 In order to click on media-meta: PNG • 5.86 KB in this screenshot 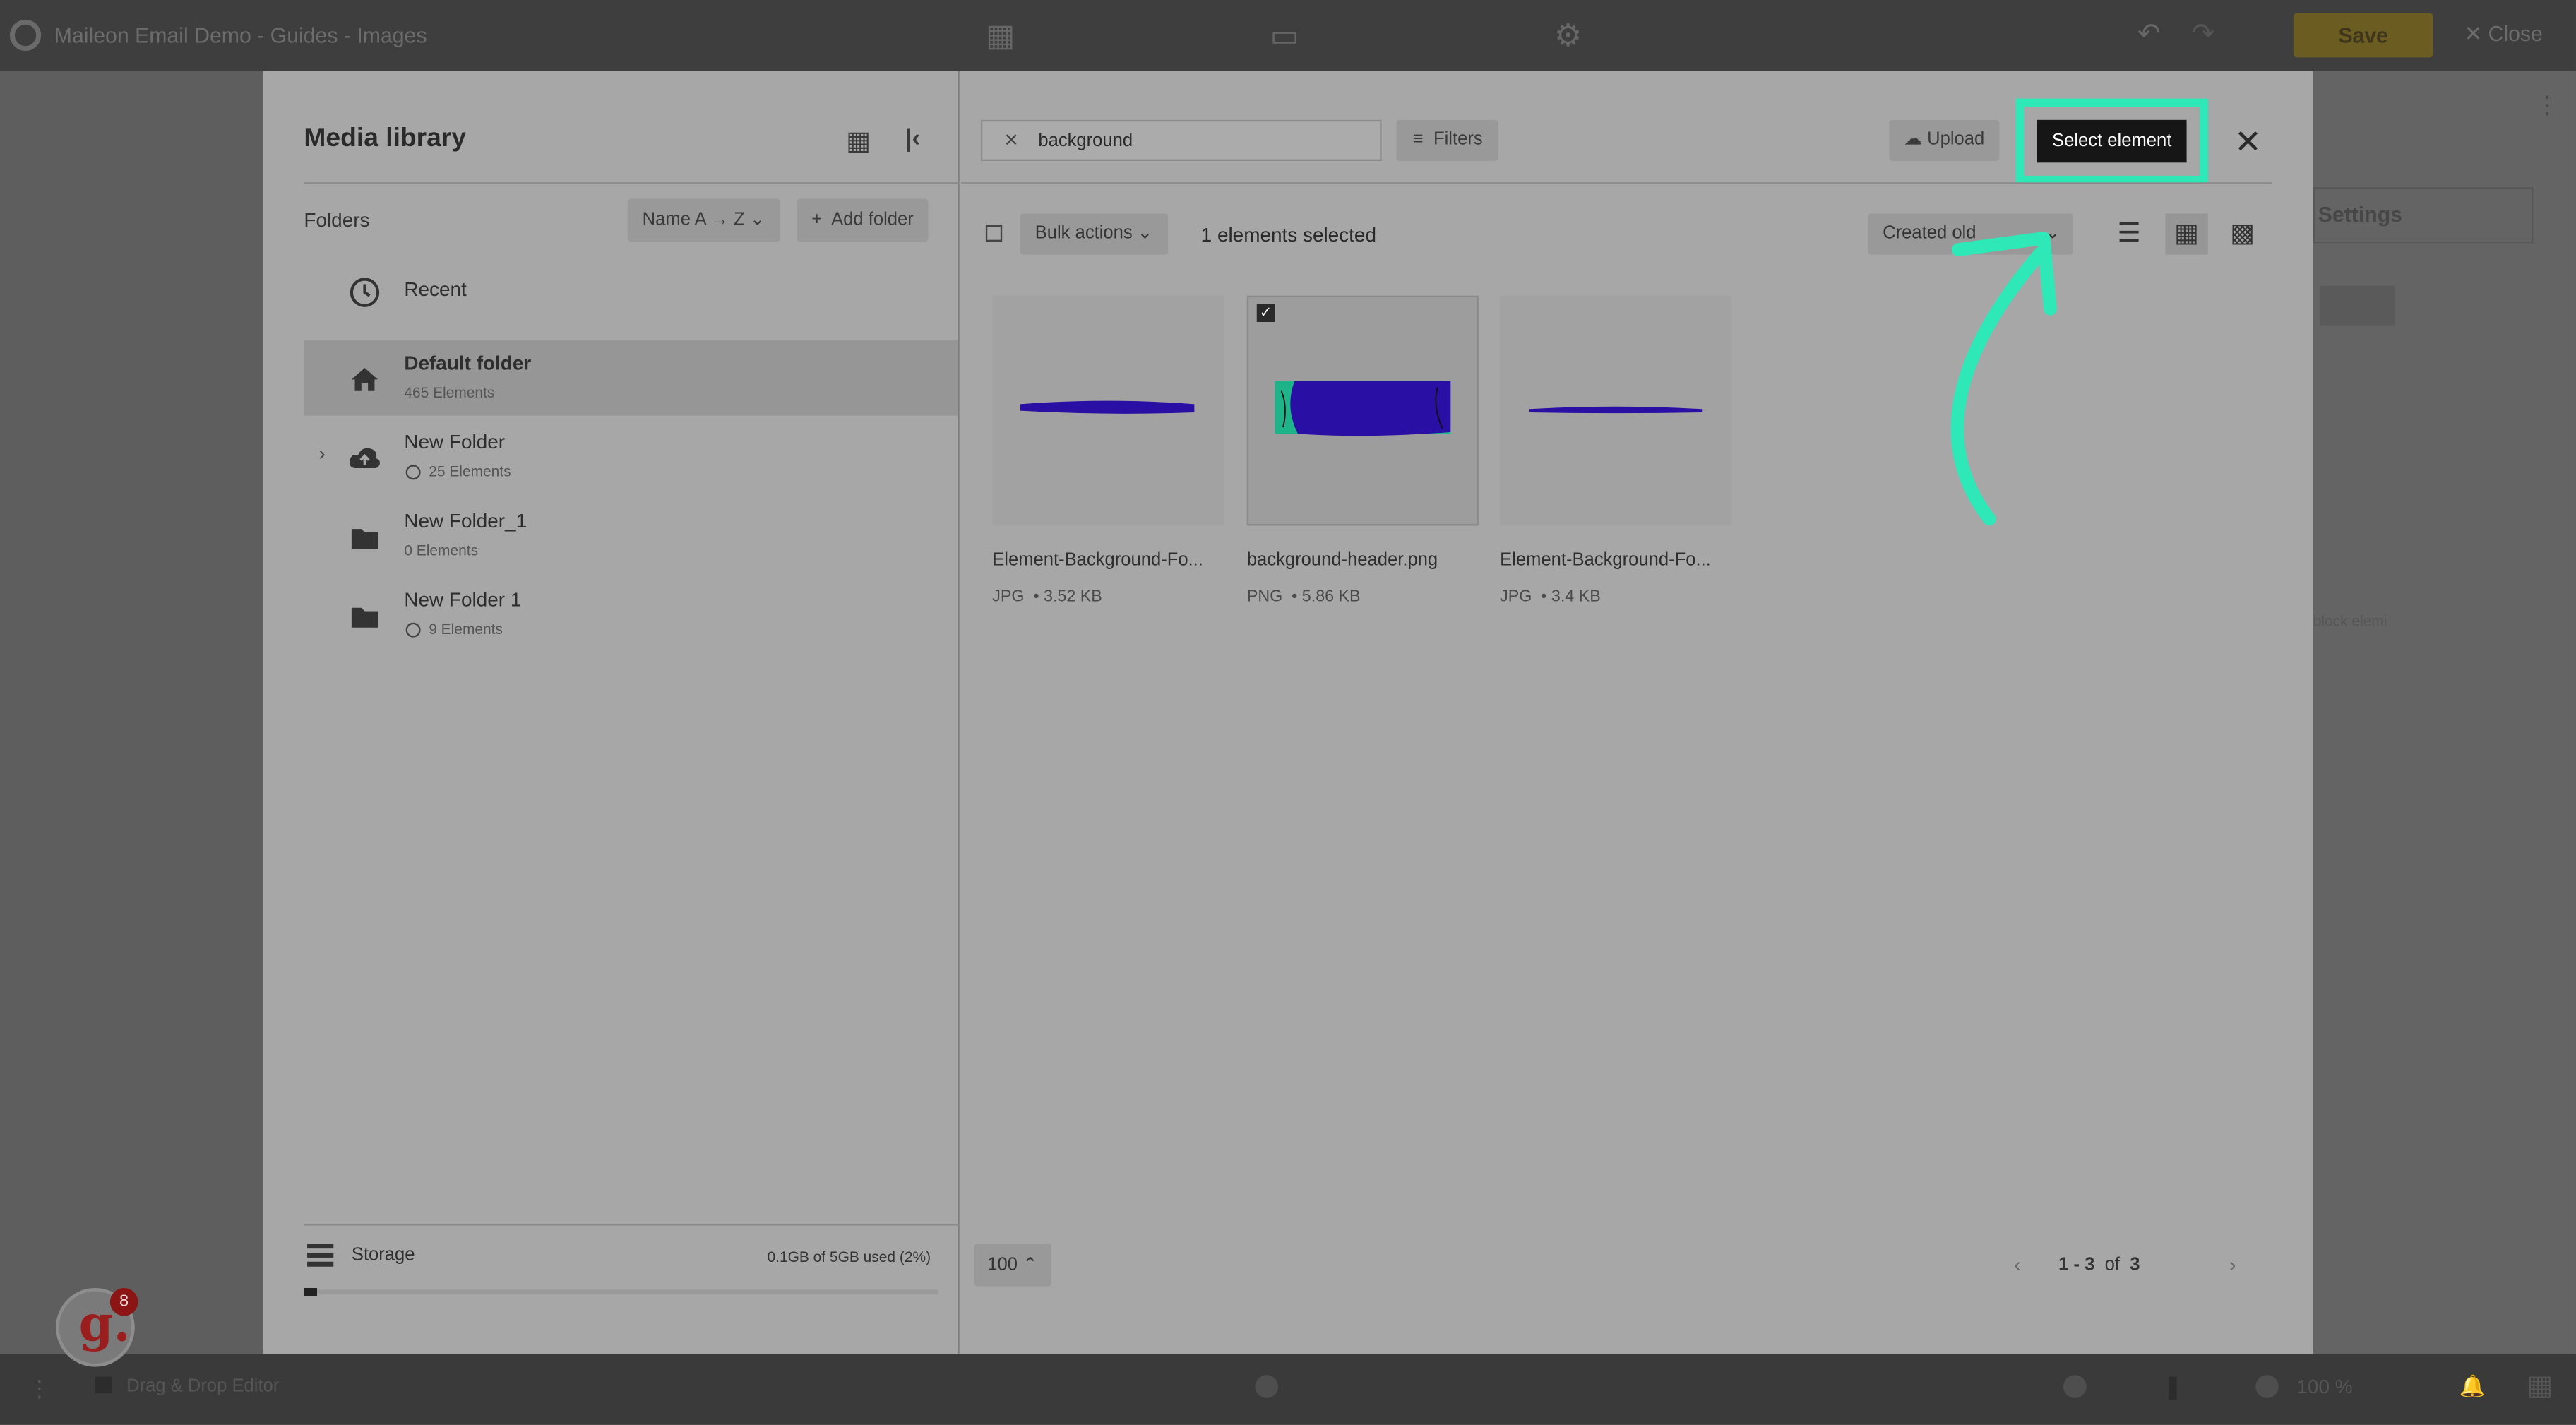, I will do `click(1303, 597)`.